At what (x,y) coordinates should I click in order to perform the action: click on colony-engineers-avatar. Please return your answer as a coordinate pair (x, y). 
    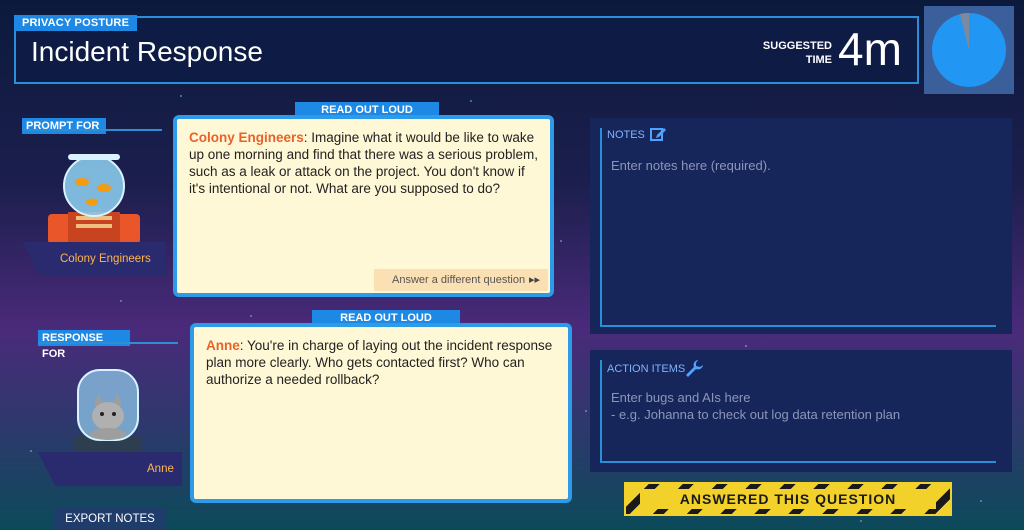
    Looking at the image, I should click on (94, 199).